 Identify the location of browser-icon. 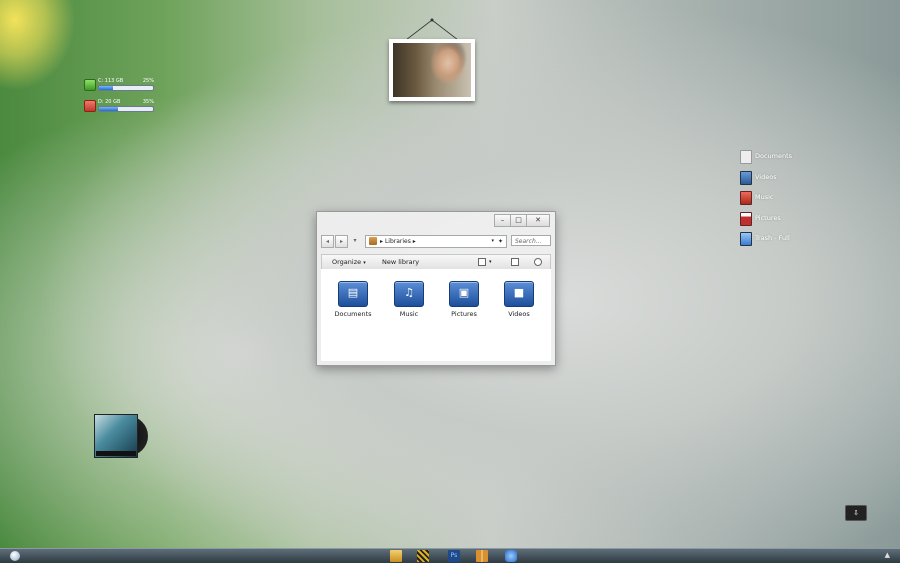
(511, 556).